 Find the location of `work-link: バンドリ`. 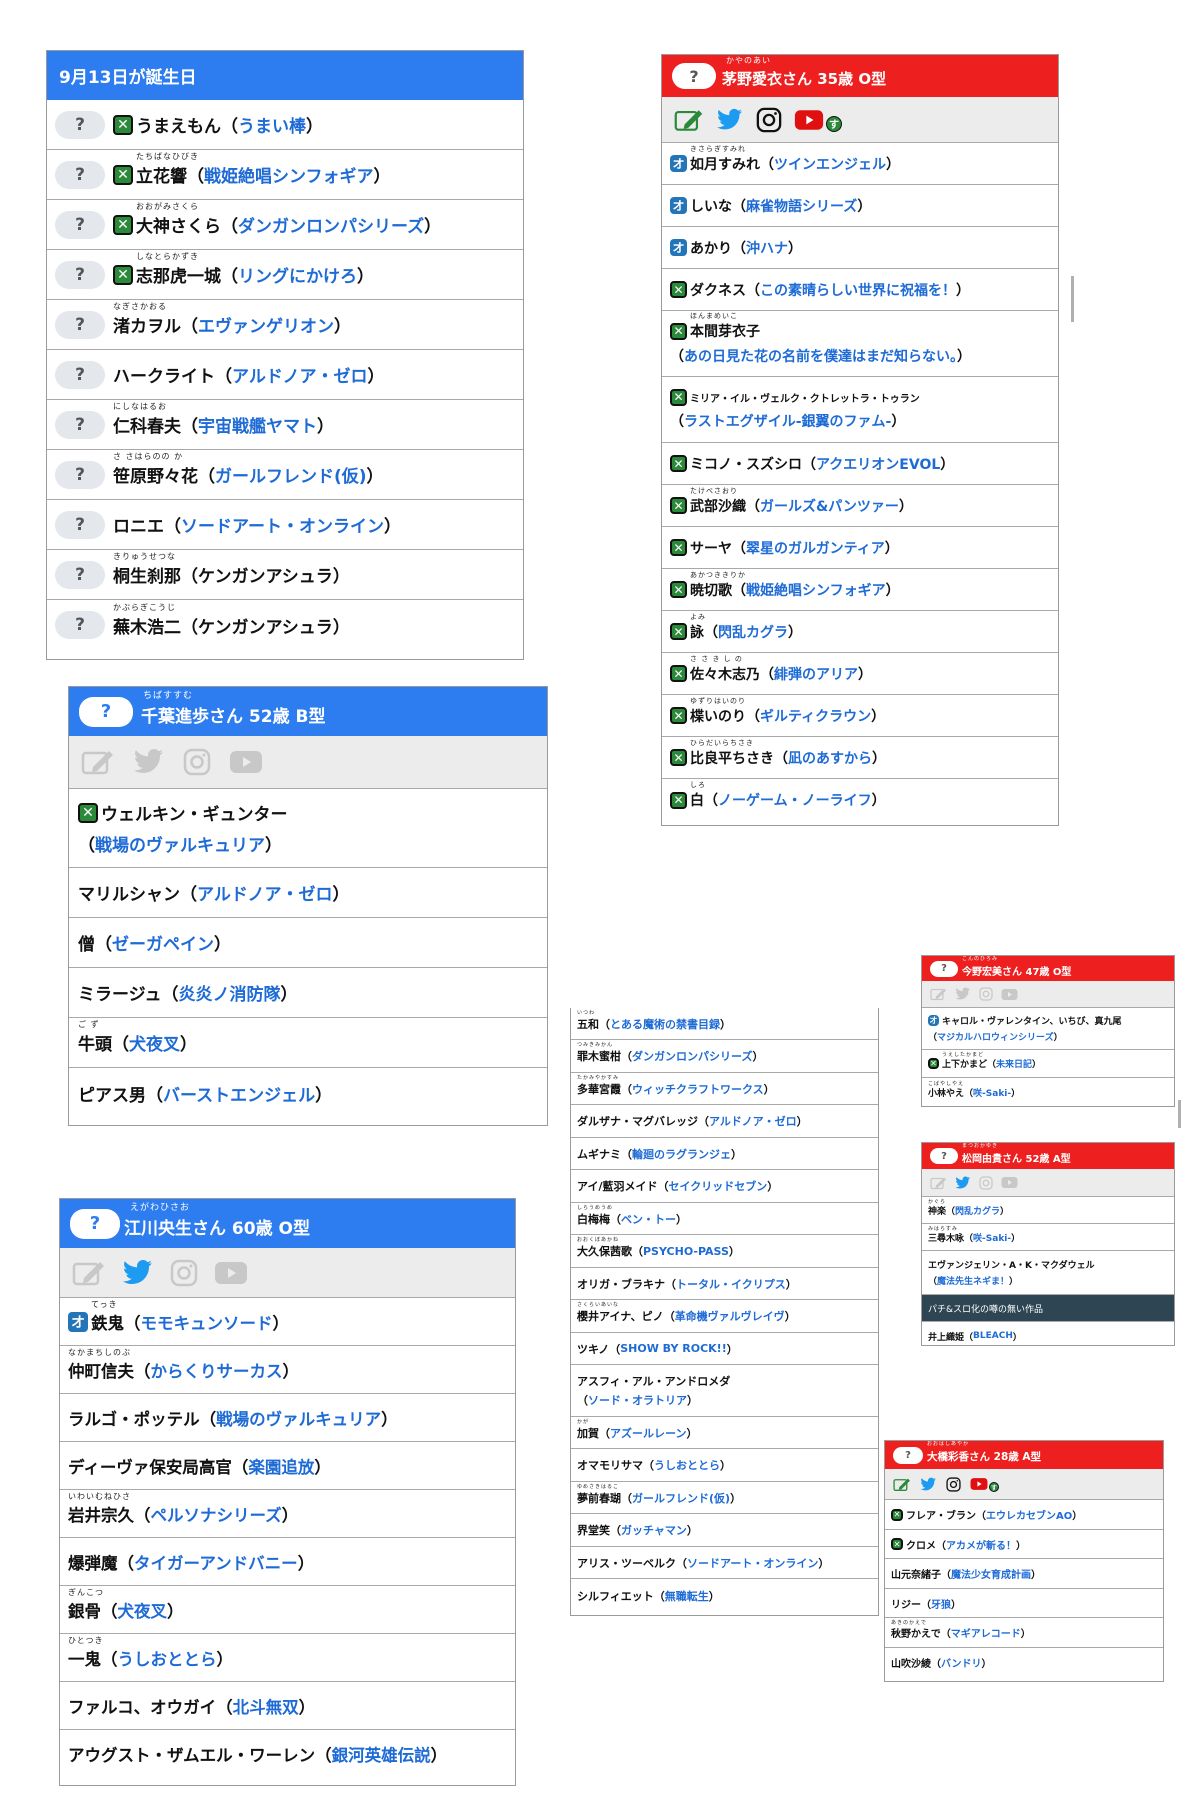

work-link: バンドリ is located at coordinates (961, 1662).